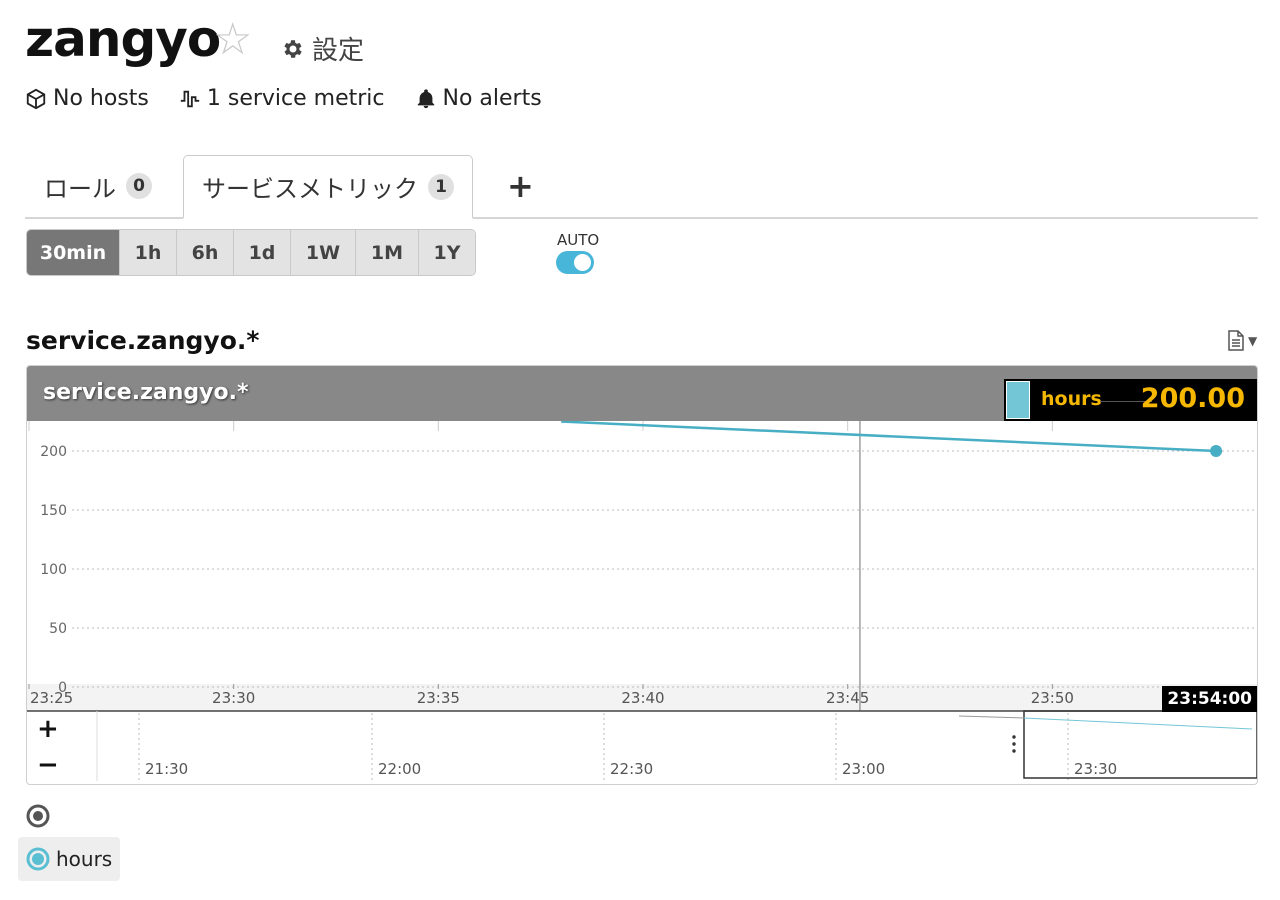 This screenshot has height=900, width=1280. I want to click on settings-label: 設定, so click(338, 51).